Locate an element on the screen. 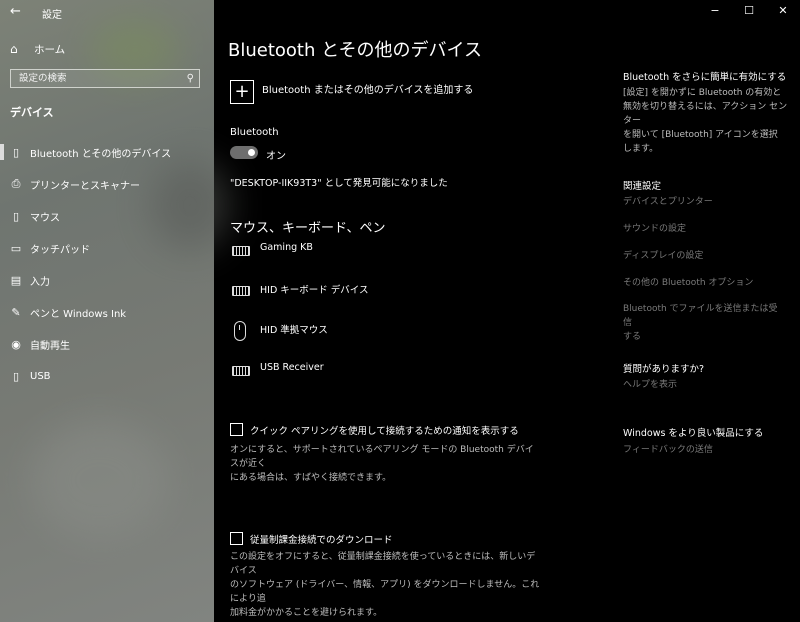 This screenshot has width=800, height=622. device-item: USB Receiver is located at coordinates (277, 372).